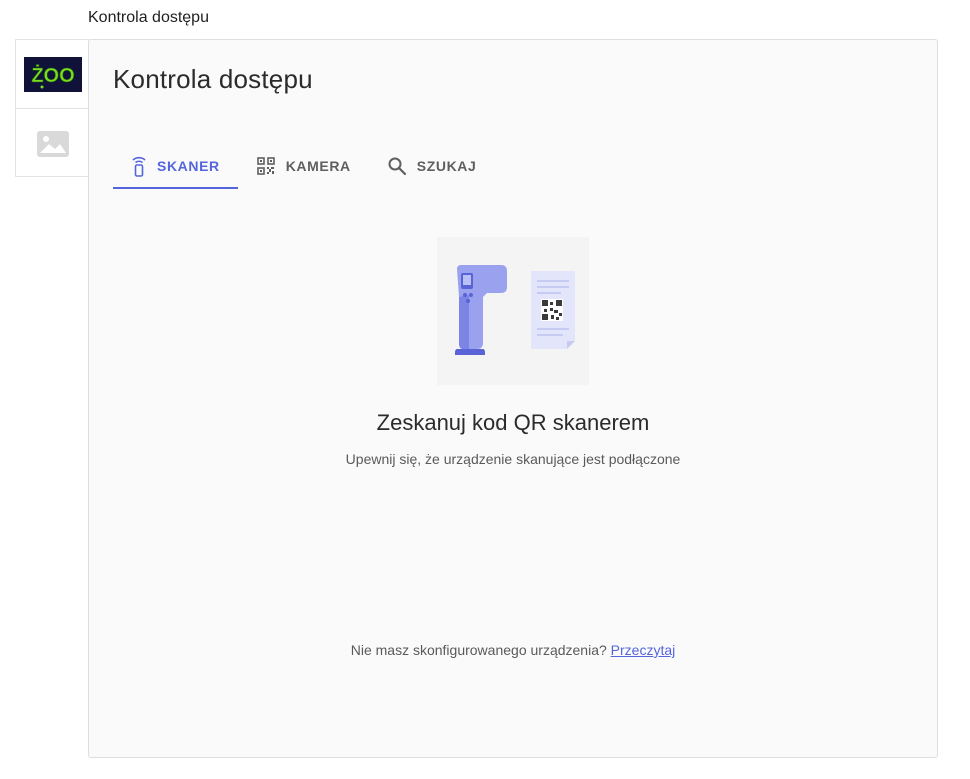 This screenshot has height=779, width=970. Describe the element at coordinates (318, 166) in the screenshot. I see `tab-camera-label: KAMERA` at that location.